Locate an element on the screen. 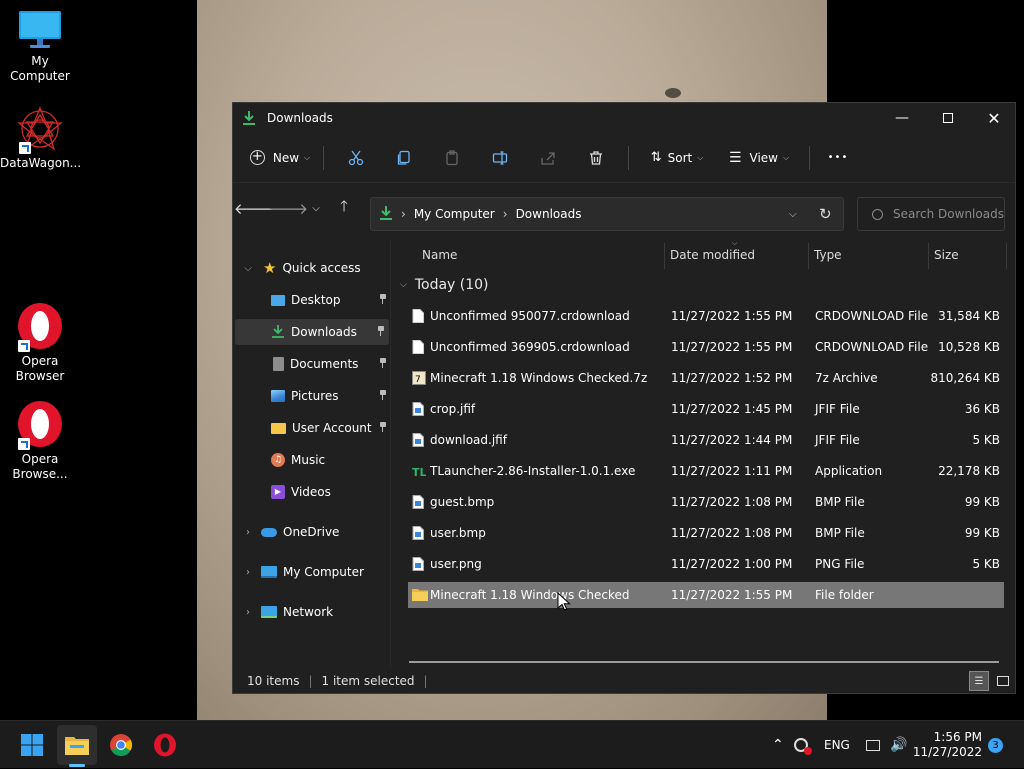  arrow-up-icon: 🡑 is located at coordinates (344, 205).